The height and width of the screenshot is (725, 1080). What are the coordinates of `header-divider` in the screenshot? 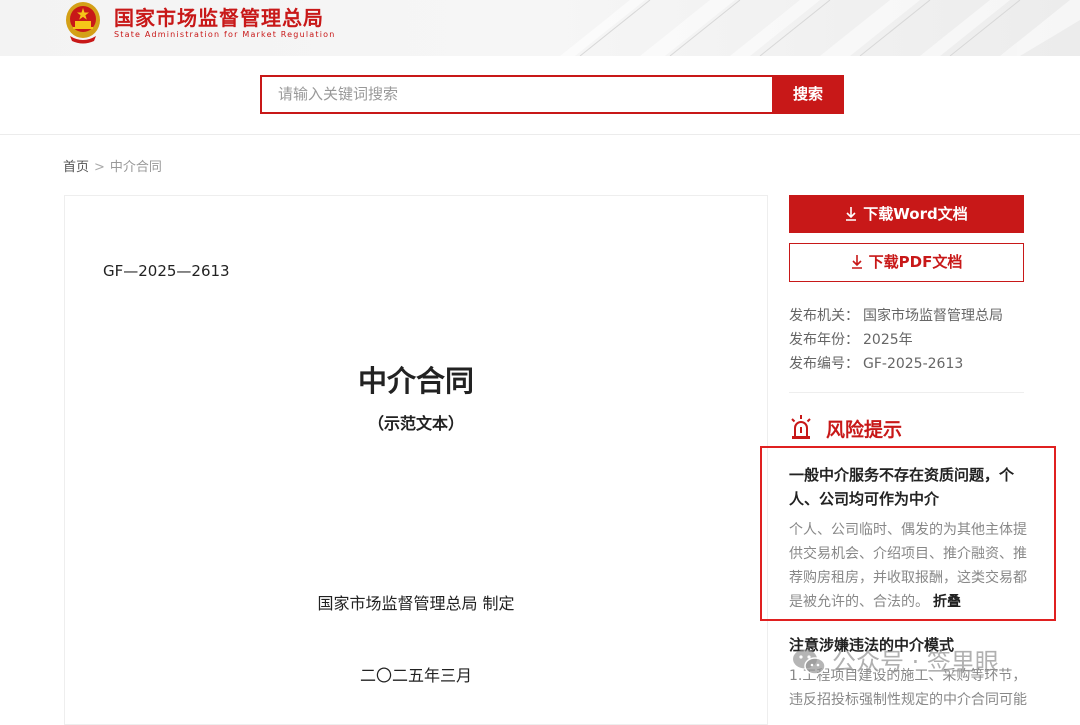 It's located at (540, 134).